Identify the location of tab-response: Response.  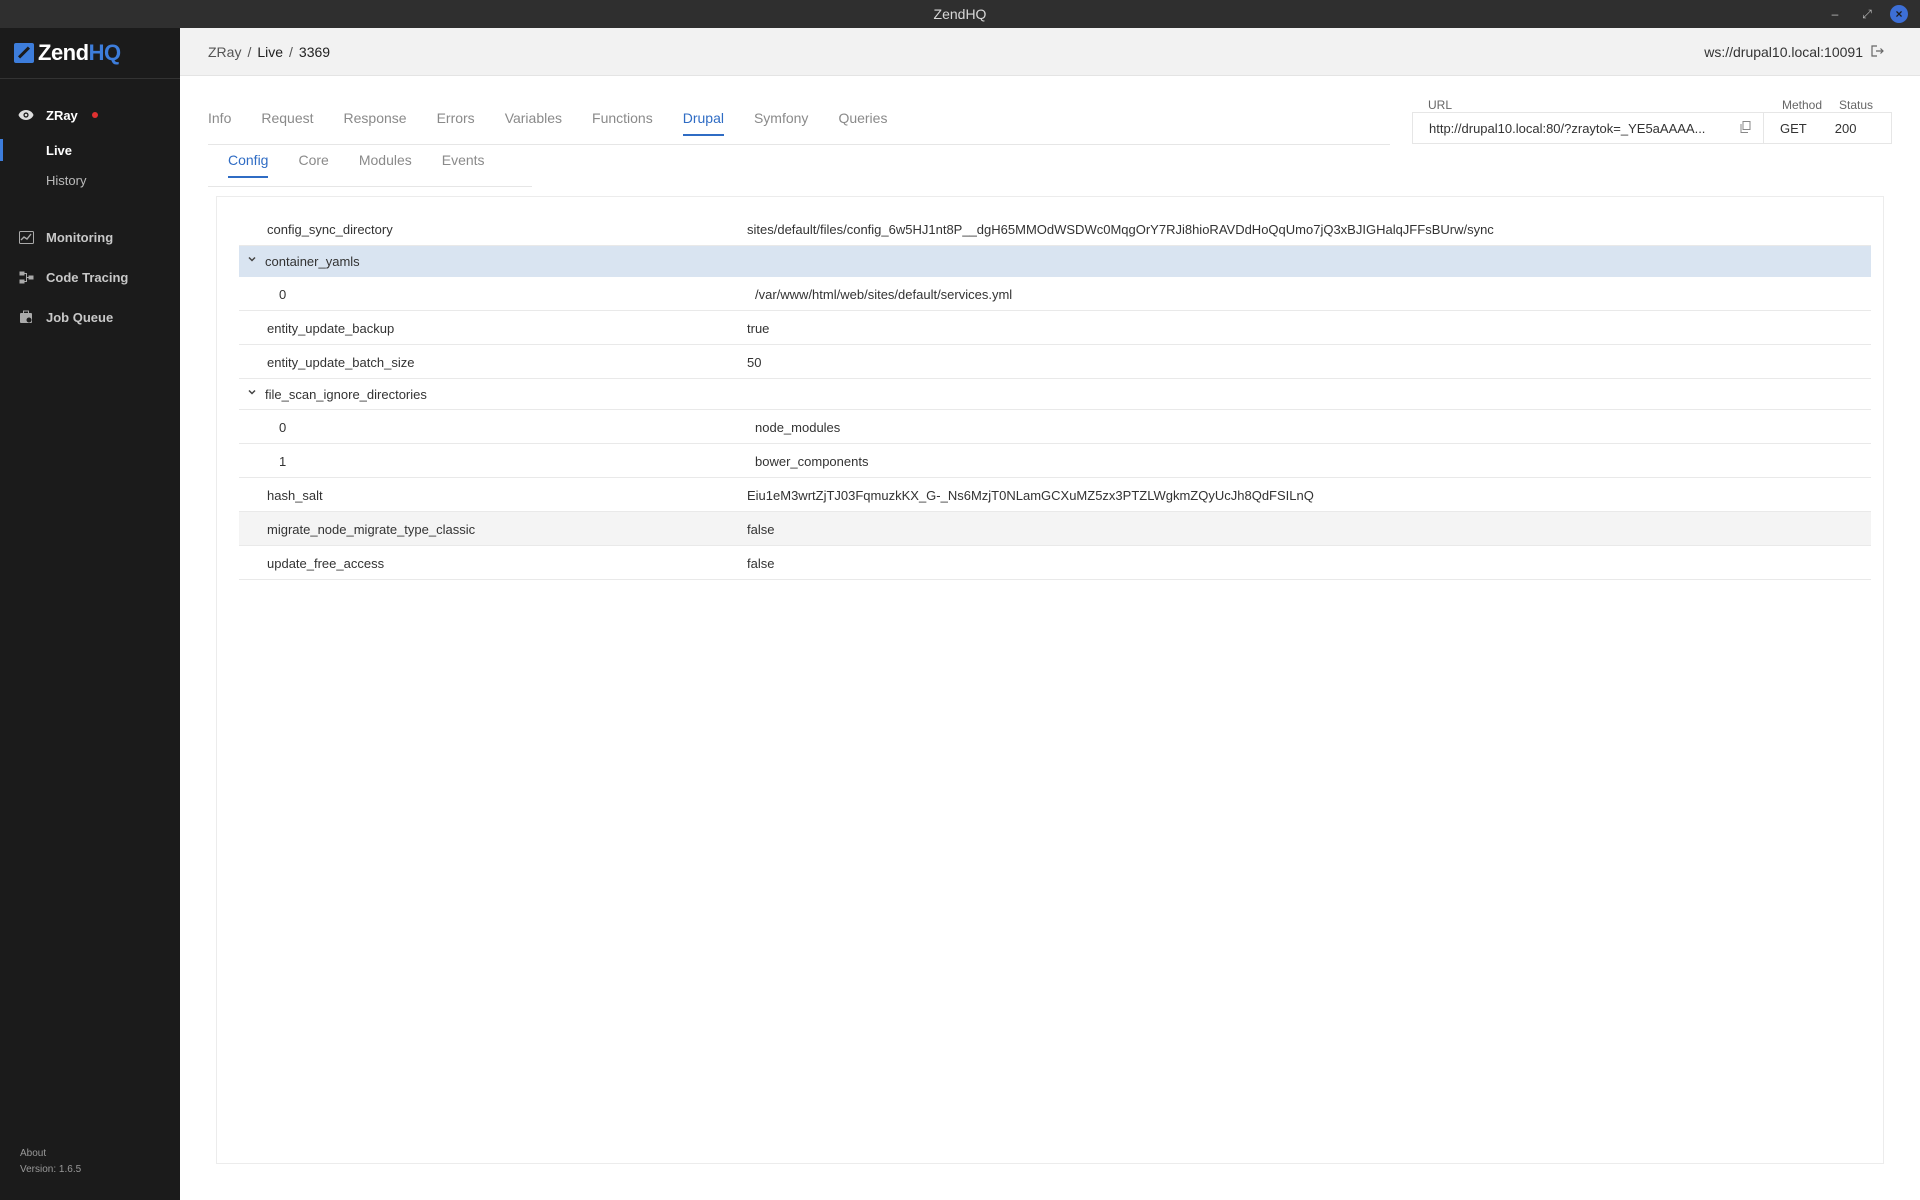
(375, 123).